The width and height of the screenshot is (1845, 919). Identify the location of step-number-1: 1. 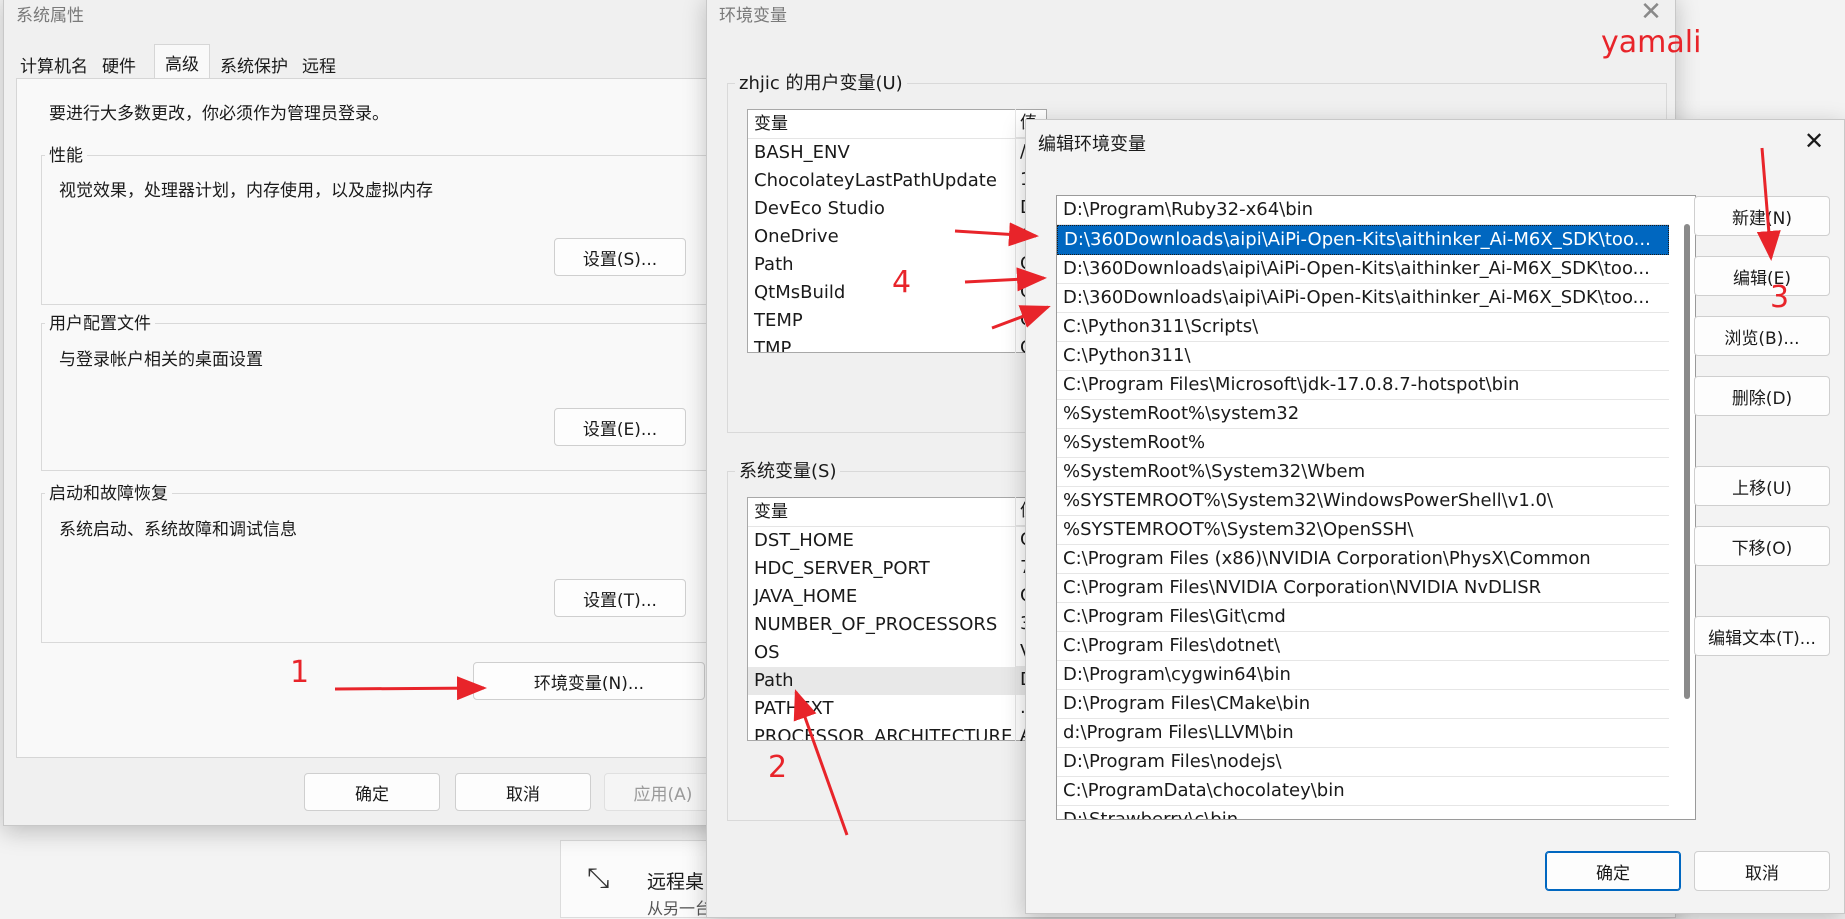
(300, 672).